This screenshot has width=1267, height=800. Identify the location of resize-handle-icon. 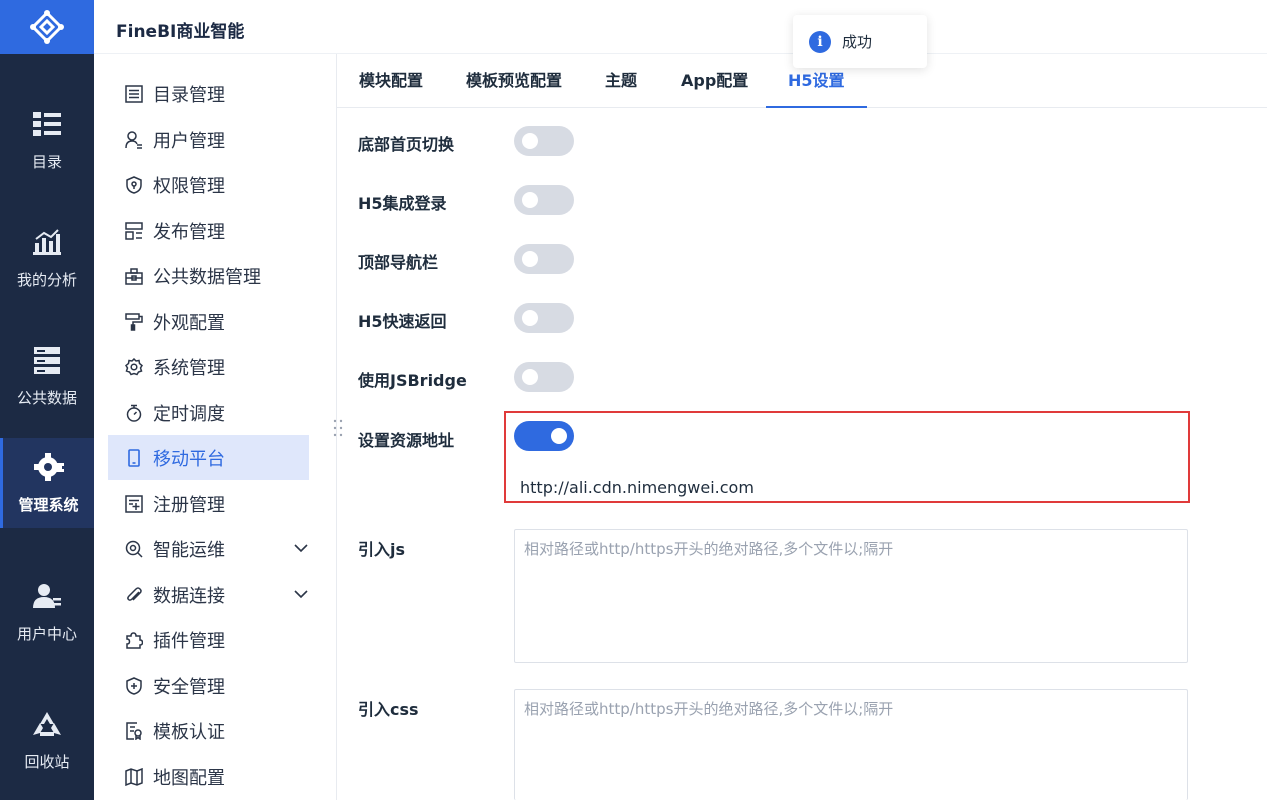
(338, 428).